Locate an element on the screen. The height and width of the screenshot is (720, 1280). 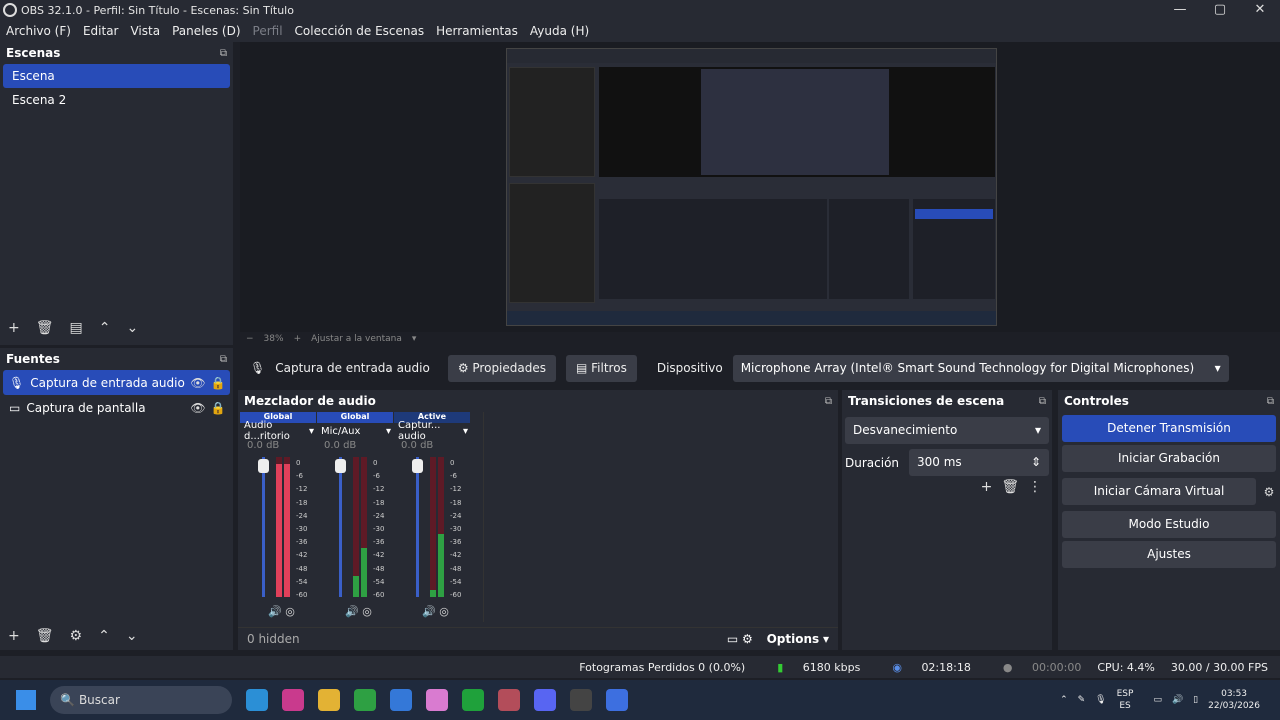
mic-tray-icon: 🎙 is located at coordinates (1100, 700).